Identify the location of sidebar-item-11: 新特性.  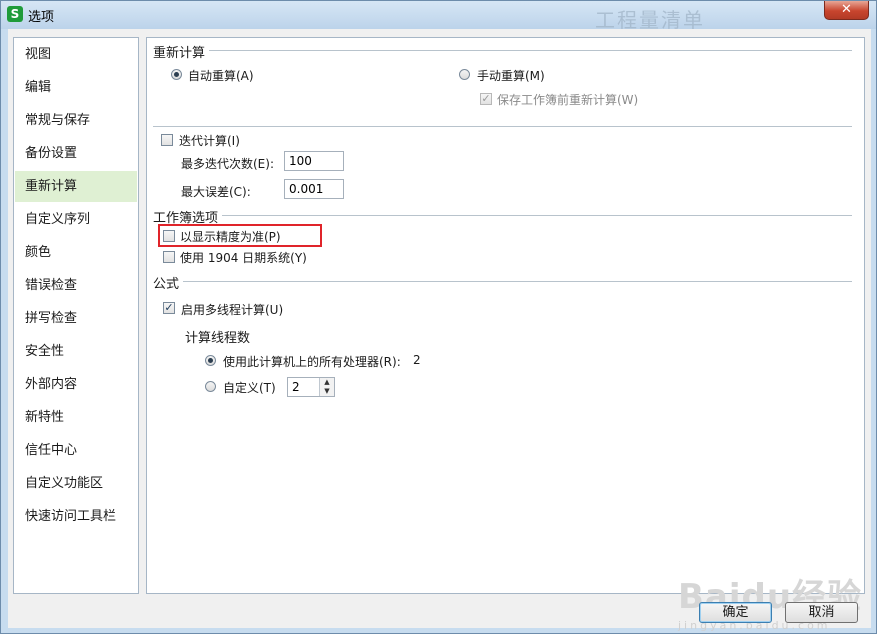
(76, 417).